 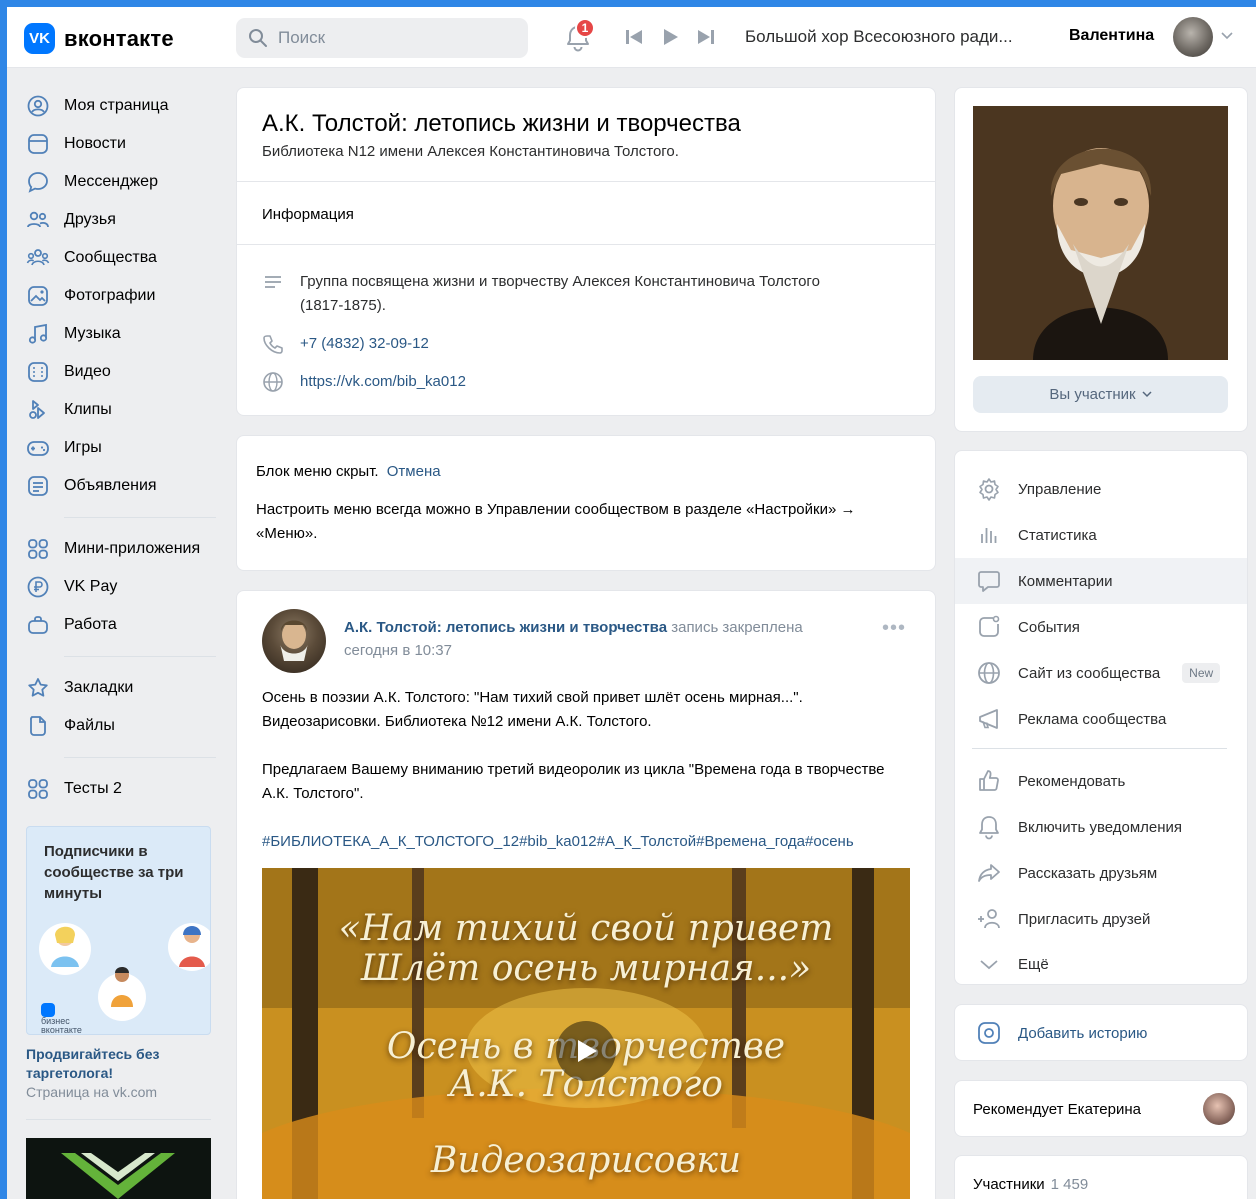 I want to click on previous-track-icon, so click(x=634, y=37).